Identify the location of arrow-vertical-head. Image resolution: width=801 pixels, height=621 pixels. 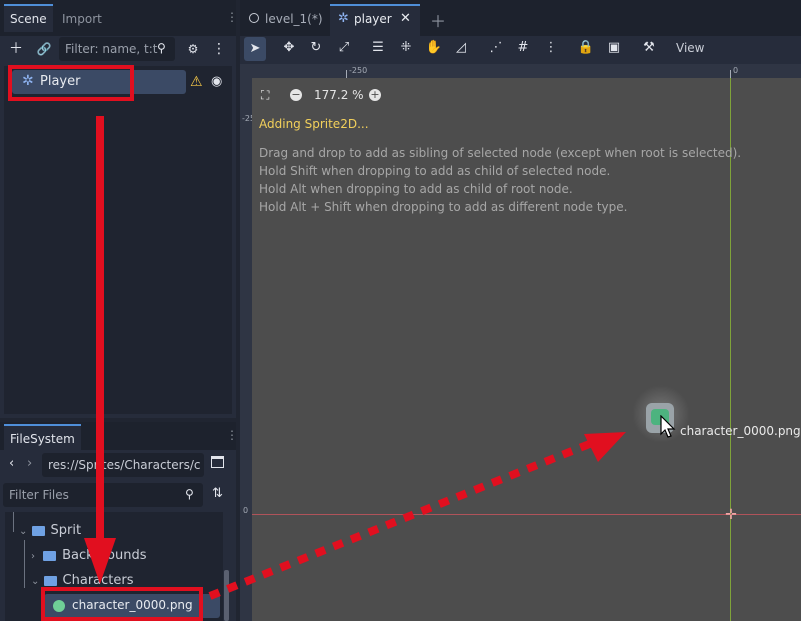
(100, 561).